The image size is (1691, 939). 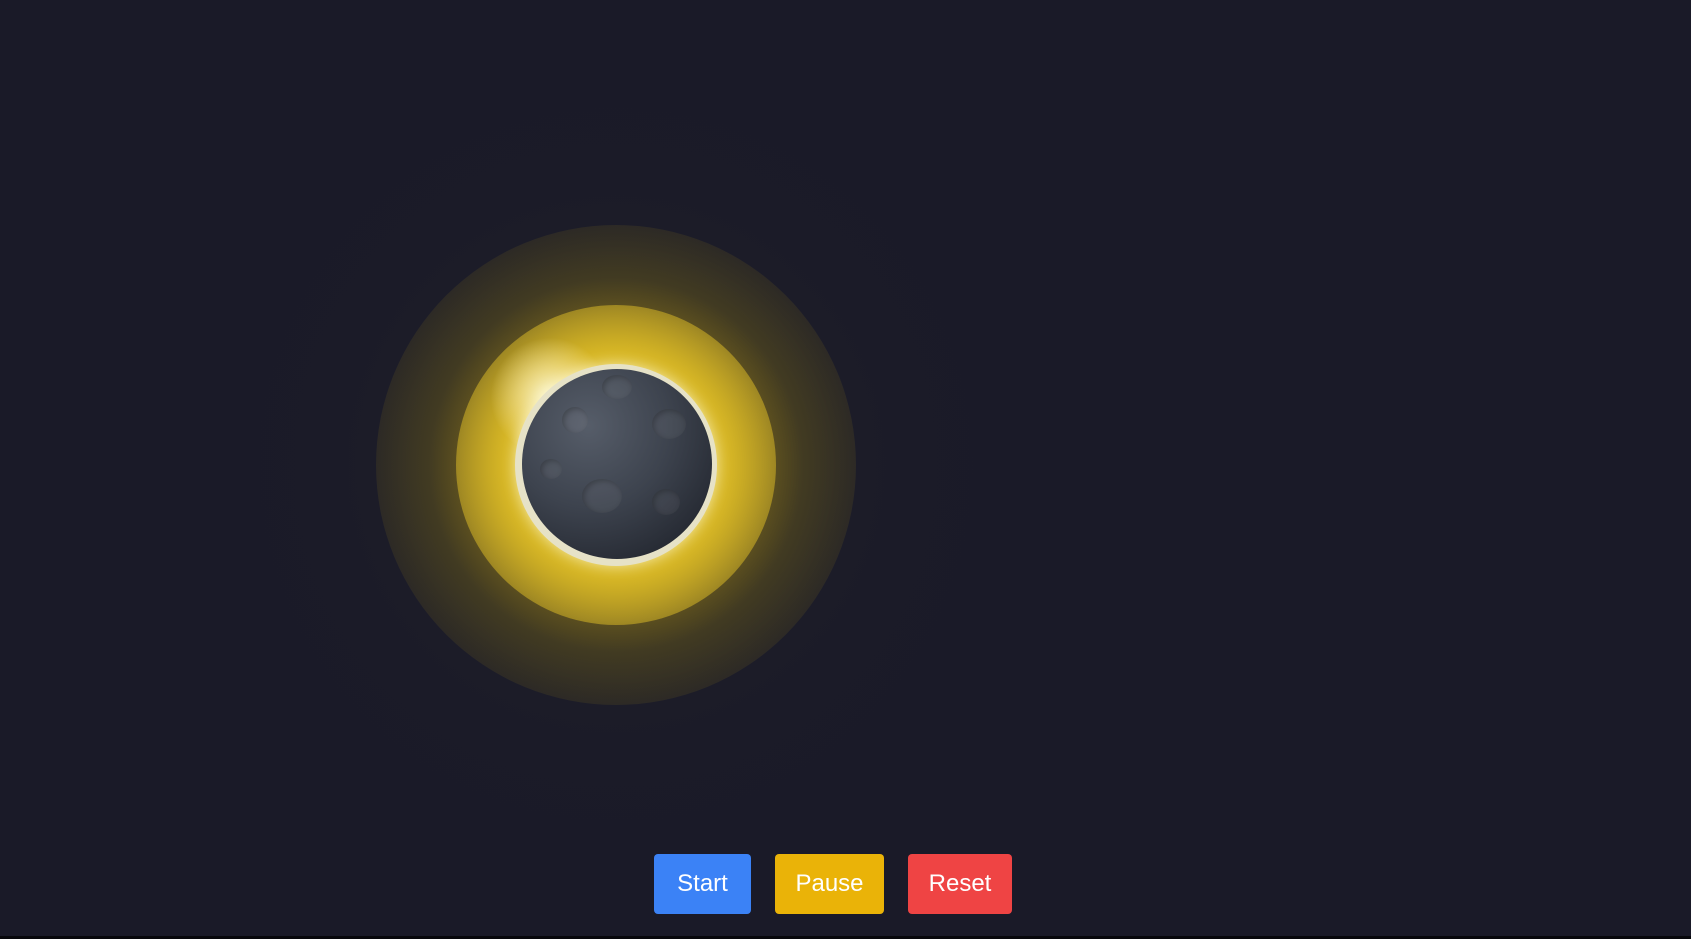 What do you see at coordinates (960, 884) in the screenshot?
I see `reset-button: Reset` at bounding box center [960, 884].